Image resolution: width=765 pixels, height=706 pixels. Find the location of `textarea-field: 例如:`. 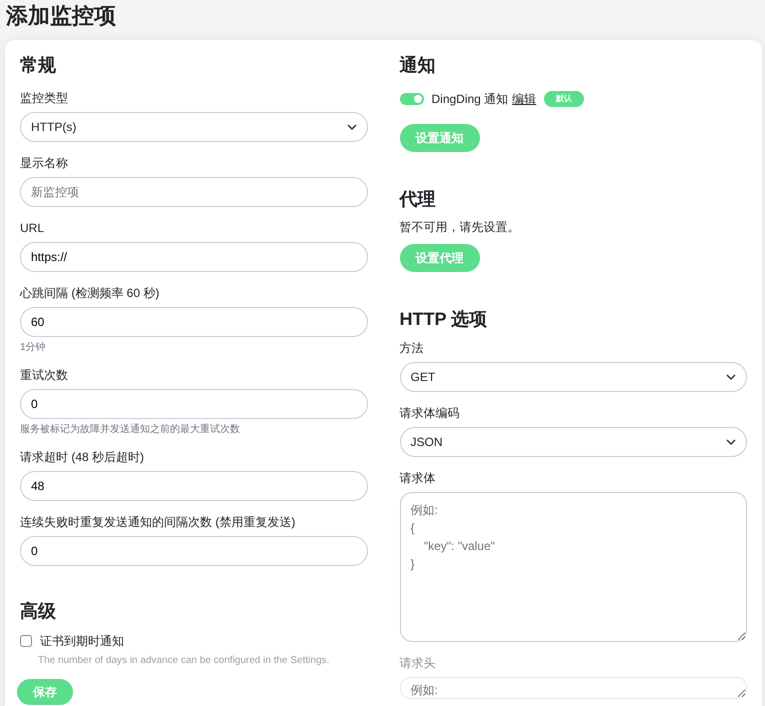

textarea-field: 例如: is located at coordinates (573, 688).